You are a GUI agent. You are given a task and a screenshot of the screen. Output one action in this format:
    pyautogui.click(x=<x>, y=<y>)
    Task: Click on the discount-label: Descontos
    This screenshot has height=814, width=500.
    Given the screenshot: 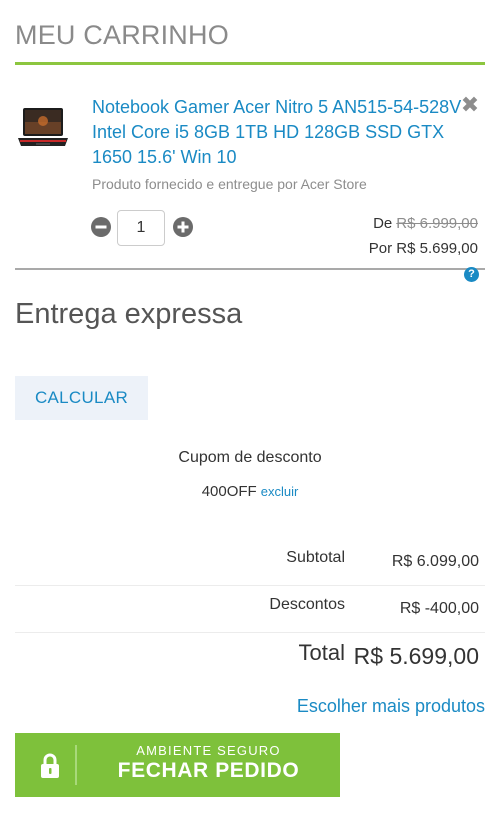 What is the action you would take?
    pyautogui.click(x=307, y=604)
    